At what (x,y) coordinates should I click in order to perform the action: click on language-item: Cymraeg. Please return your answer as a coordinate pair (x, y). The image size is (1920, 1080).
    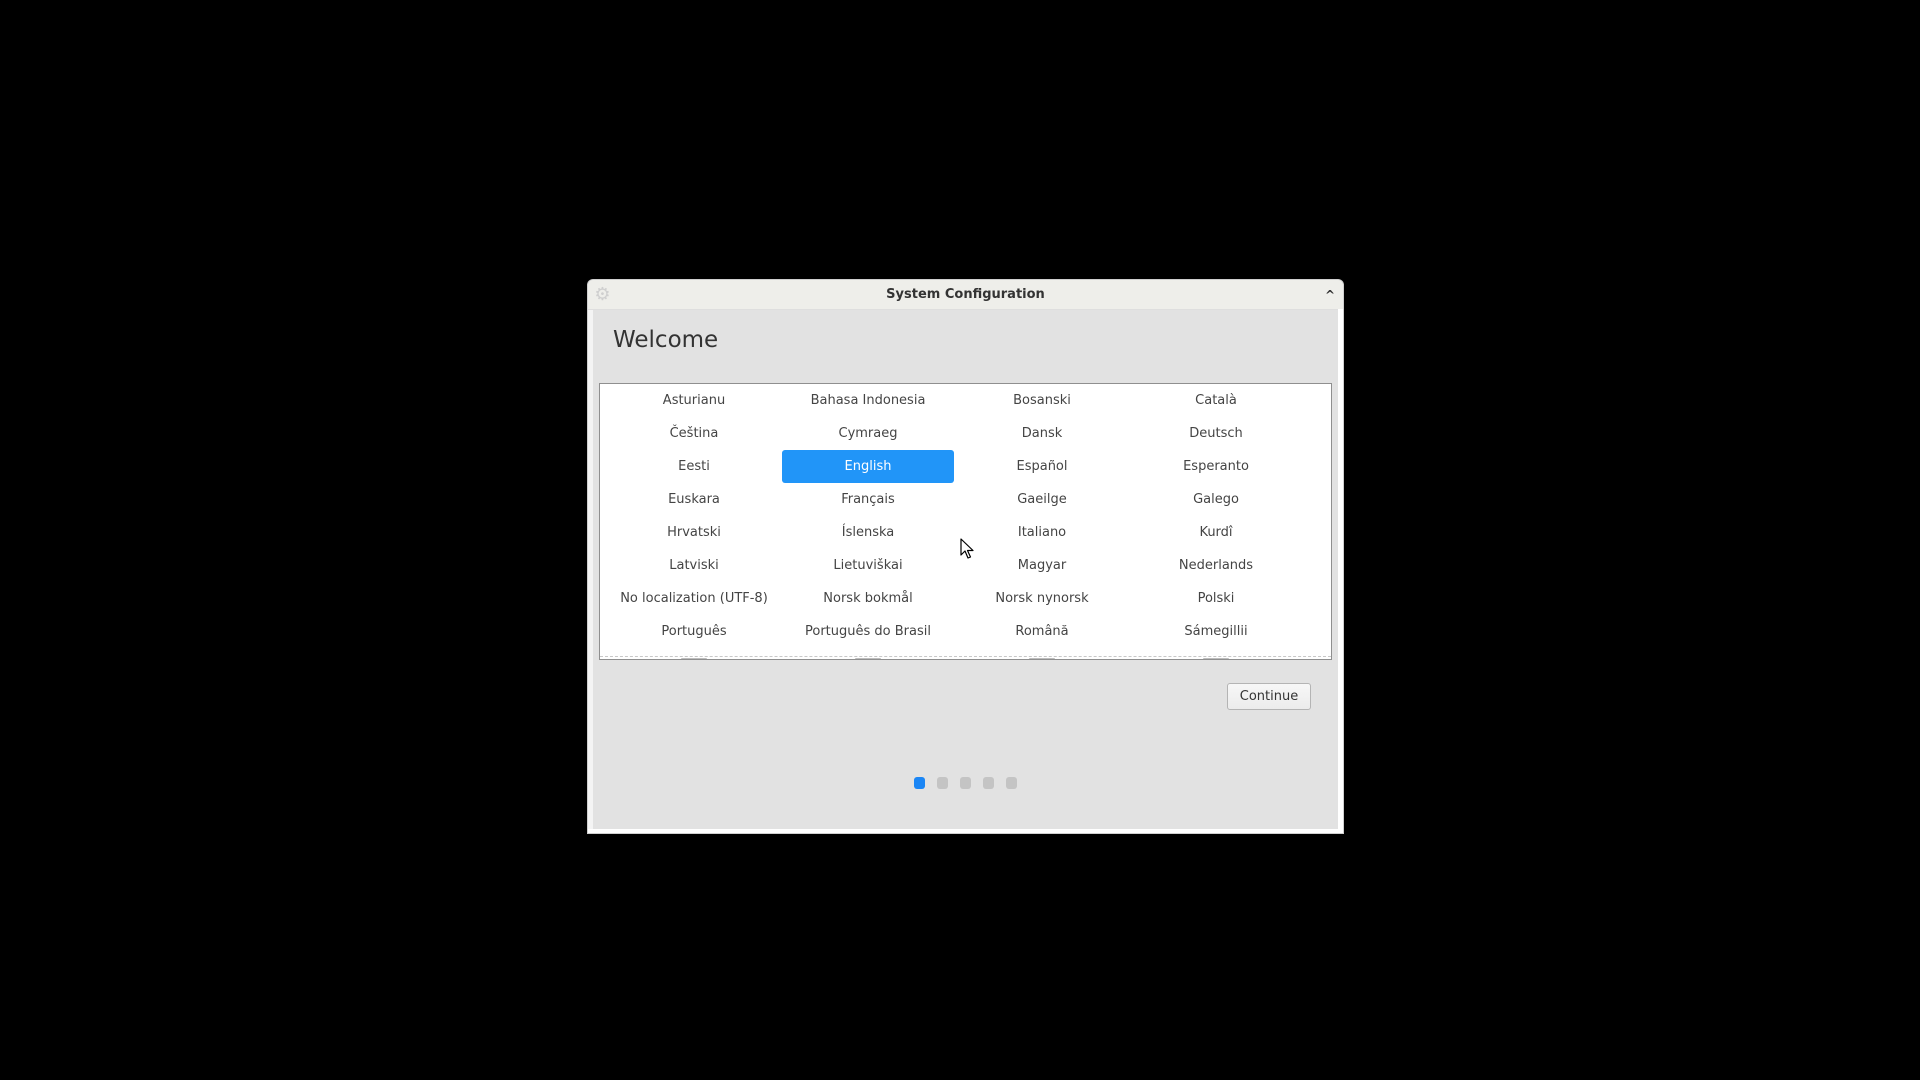
    Looking at the image, I should click on (868, 433).